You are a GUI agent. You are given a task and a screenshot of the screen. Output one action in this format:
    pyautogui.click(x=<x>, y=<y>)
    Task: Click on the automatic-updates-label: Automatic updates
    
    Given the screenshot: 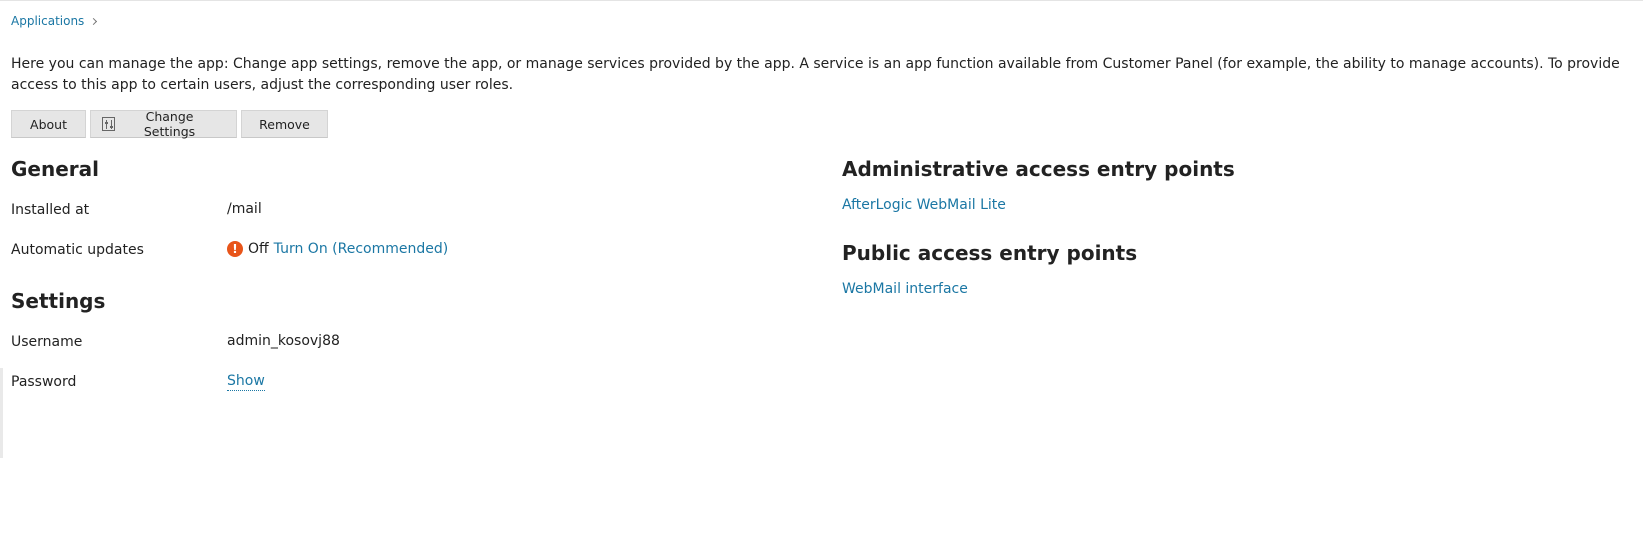 What is the action you would take?
    pyautogui.click(x=77, y=250)
    